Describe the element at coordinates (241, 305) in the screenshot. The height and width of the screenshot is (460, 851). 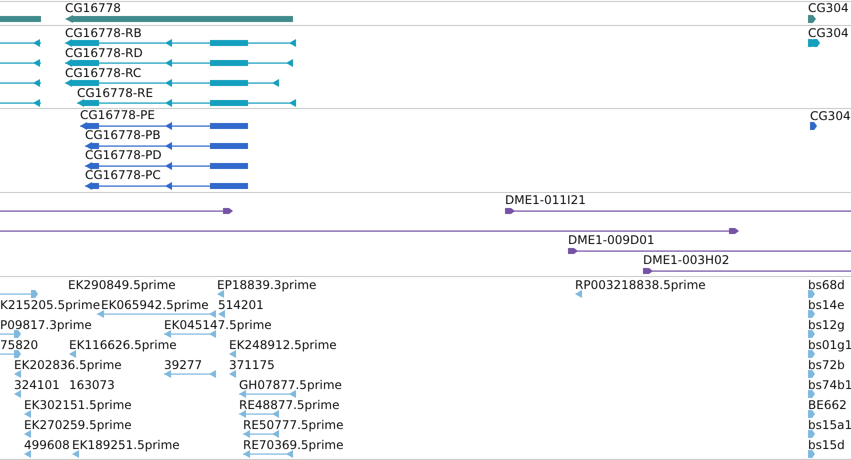
I see `feature-label: 514201` at that location.